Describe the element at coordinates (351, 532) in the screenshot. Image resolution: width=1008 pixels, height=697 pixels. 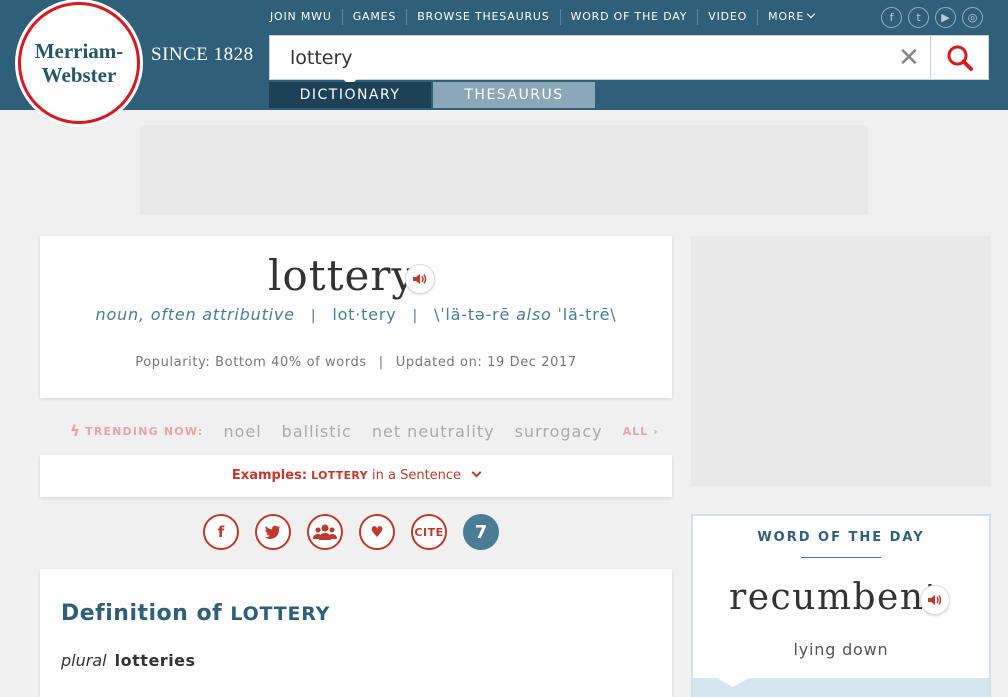
I see `share-bar: f ♥ CITE 7` at that location.